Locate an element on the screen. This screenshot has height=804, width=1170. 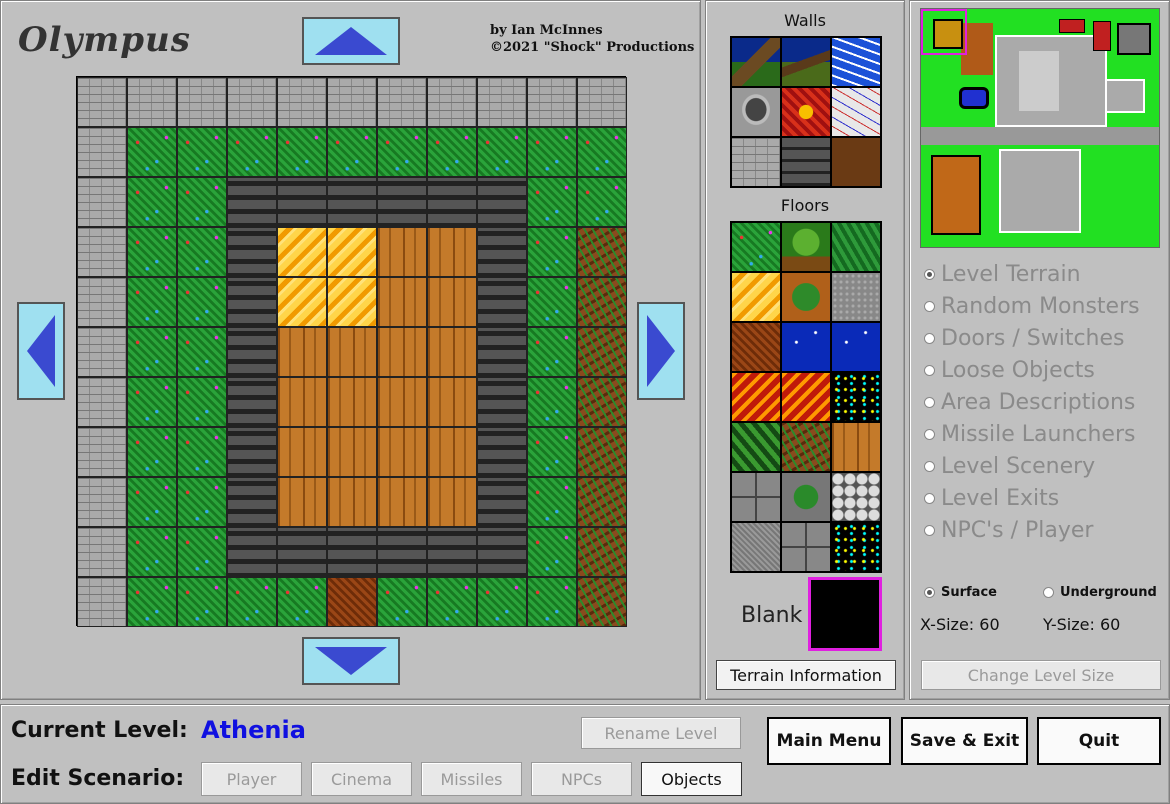
palette-tile-bush is located at coordinates (806, 297).